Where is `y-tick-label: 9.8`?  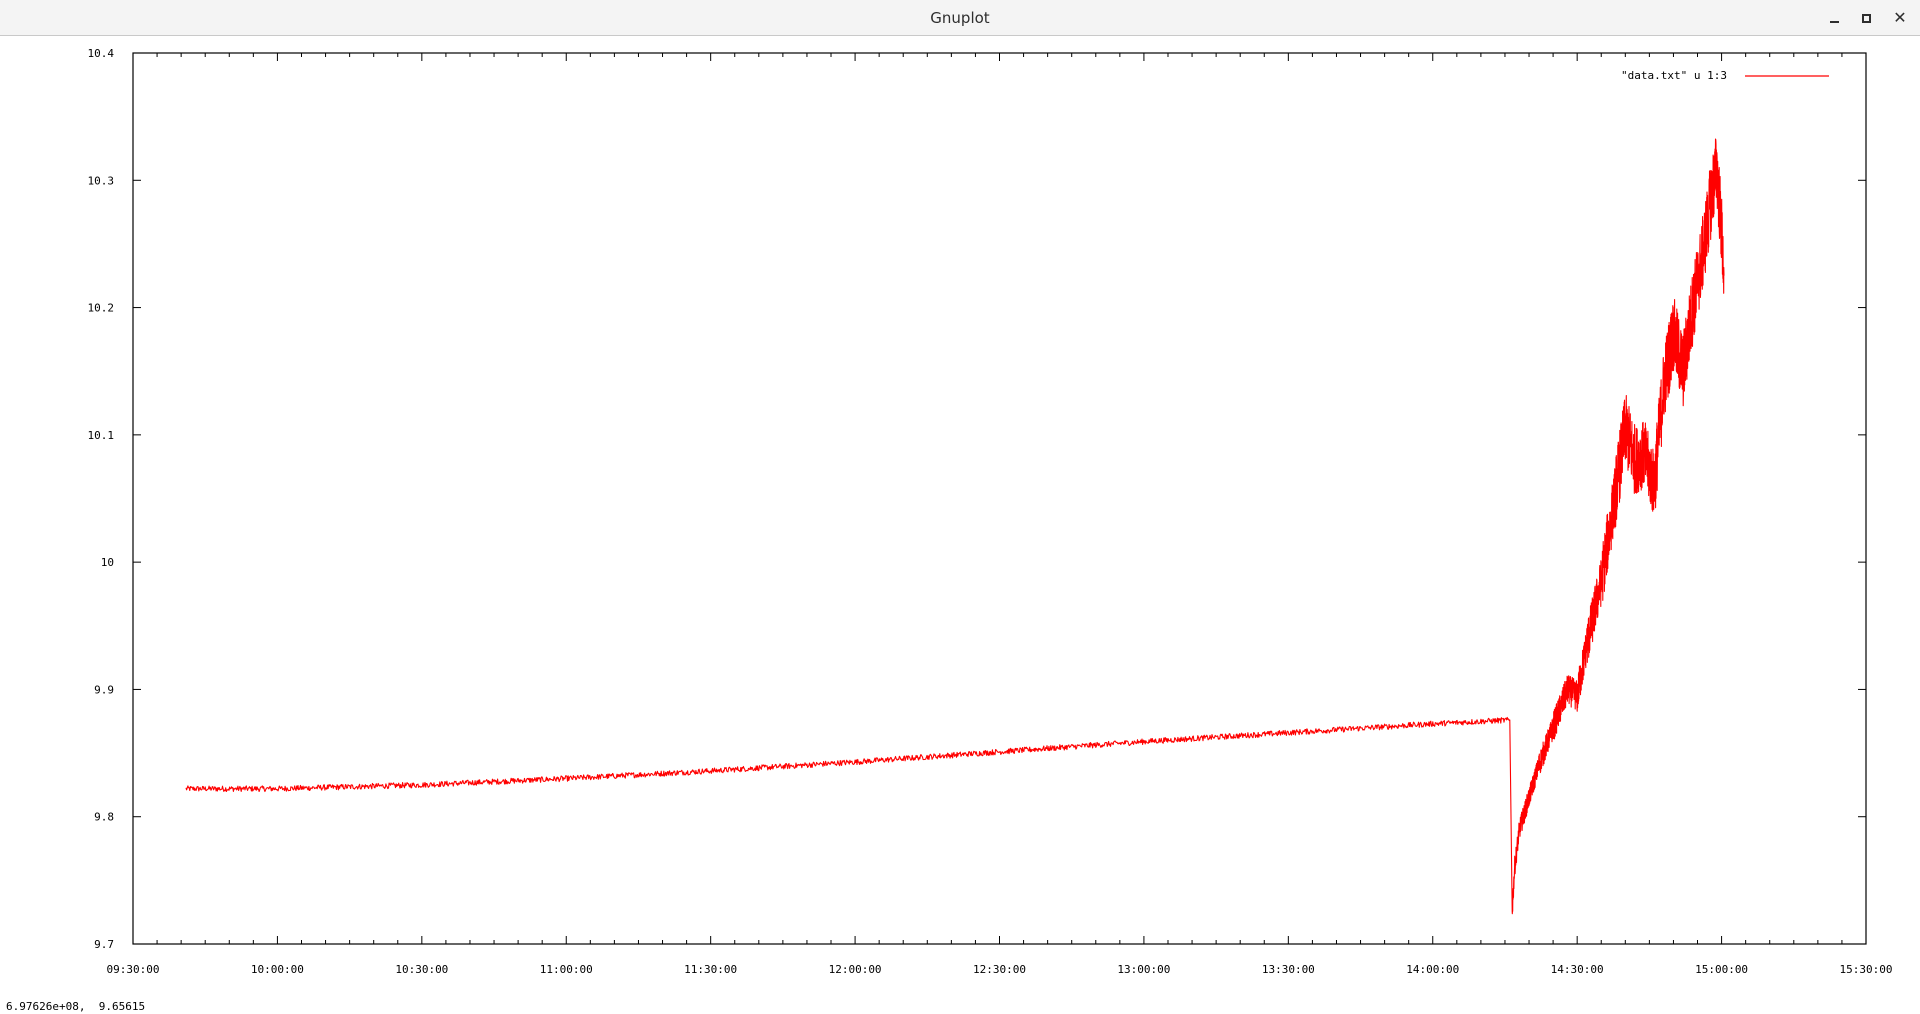 y-tick-label: 9.8 is located at coordinates (104, 817).